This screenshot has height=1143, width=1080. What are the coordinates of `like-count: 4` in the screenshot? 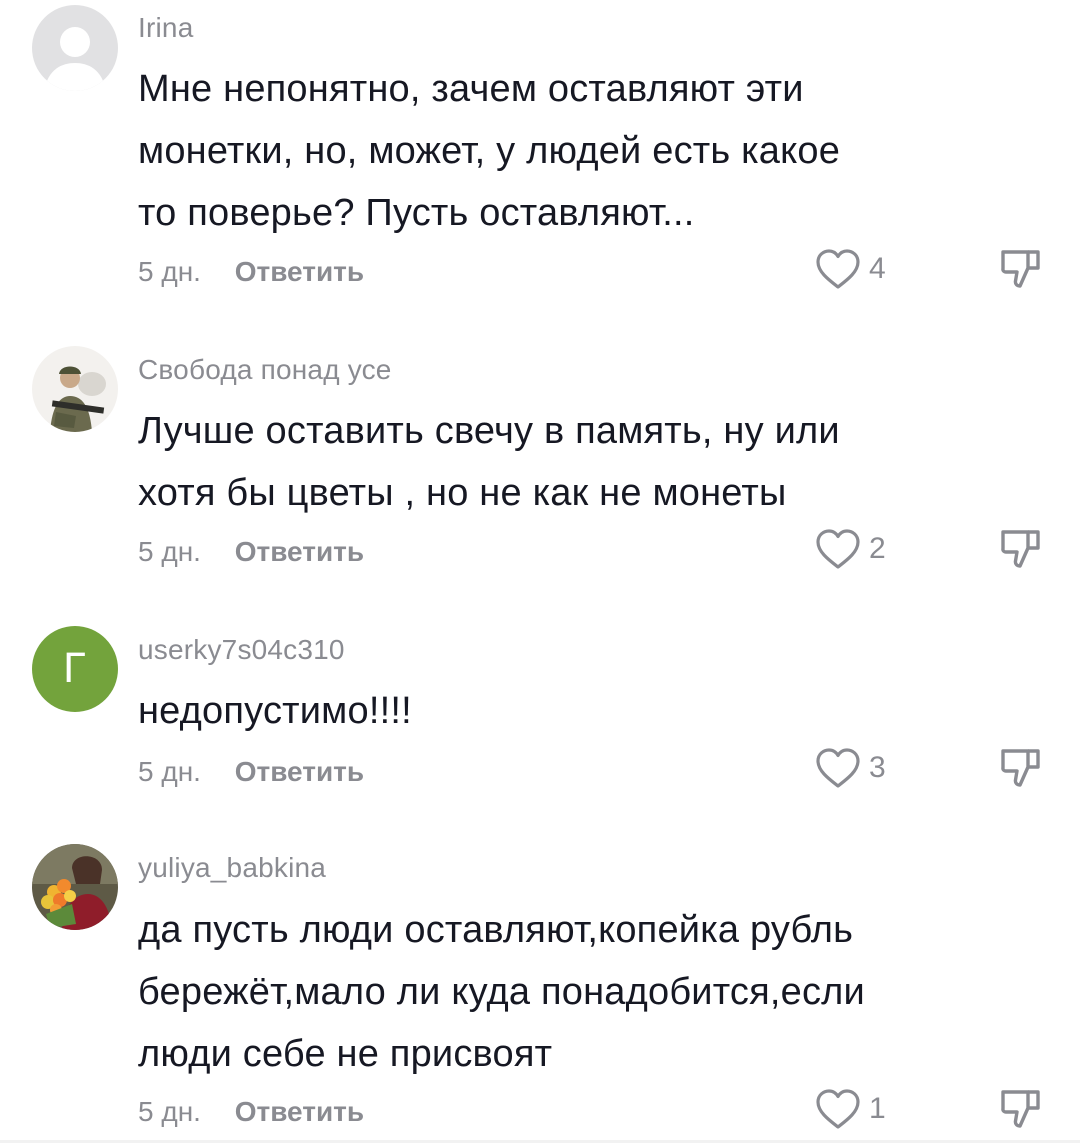 It's located at (877, 268).